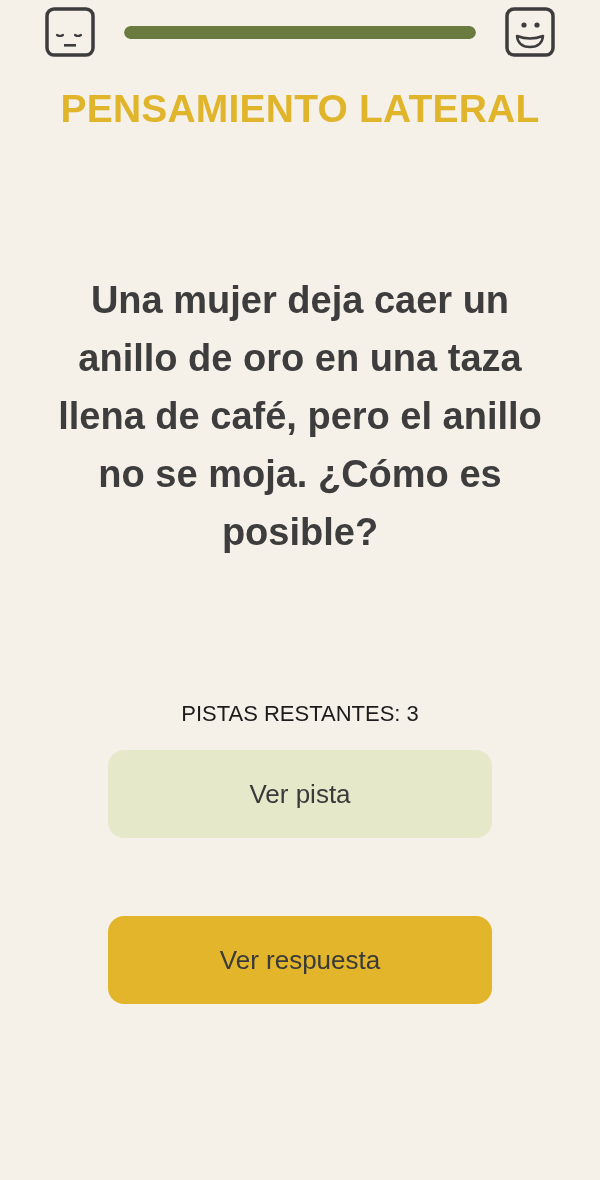 The width and height of the screenshot is (600, 1180). Describe the element at coordinates (530, 32) in the screenshot. I see `smiling-face-icon` at that location.